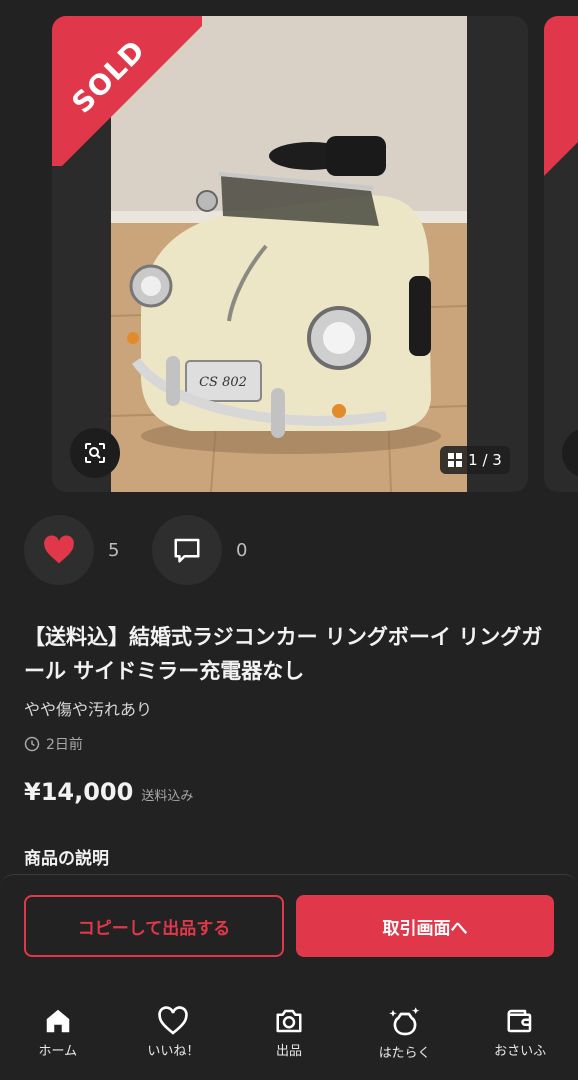  I want to click on grid-icon, so click(455, 460).